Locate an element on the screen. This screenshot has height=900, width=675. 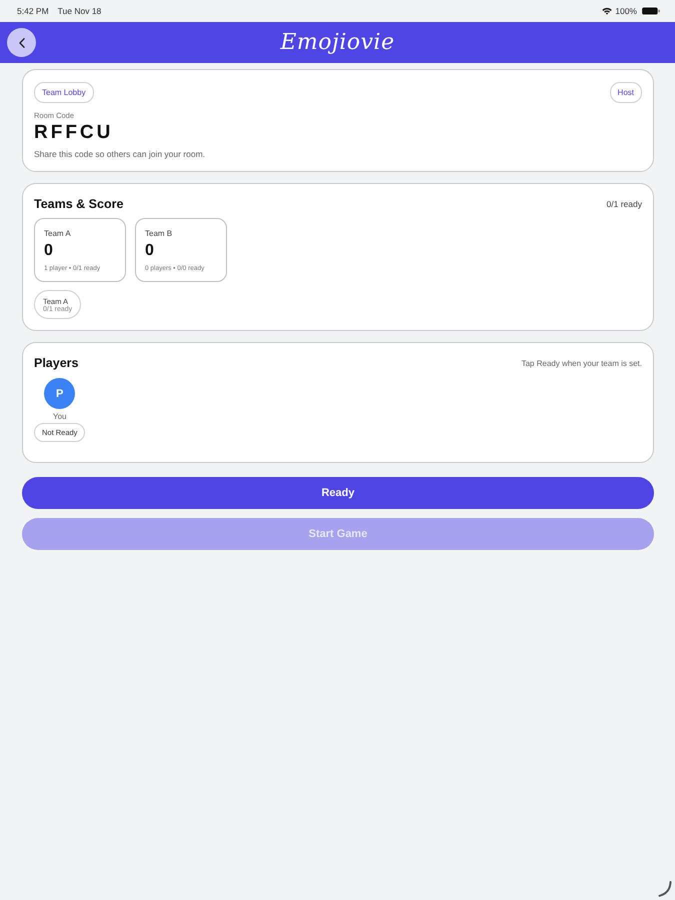
teams-title: Teams & Score is located at coordinates (79, 204).